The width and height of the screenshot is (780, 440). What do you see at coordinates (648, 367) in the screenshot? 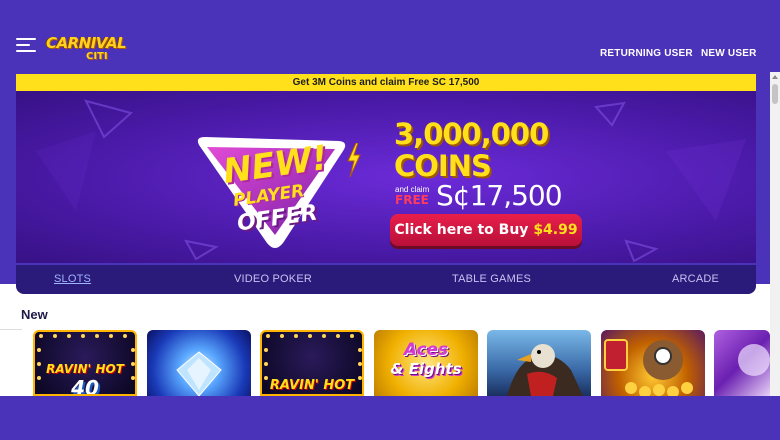
I see `treasure-pile-icon` at bounding box center [648, 367].